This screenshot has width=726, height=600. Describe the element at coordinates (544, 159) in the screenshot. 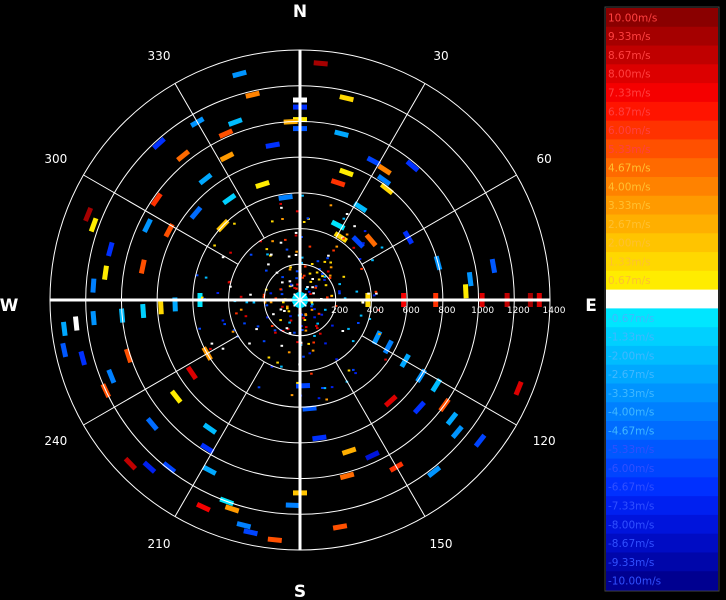

I see `azimuth-label: 60` at that location.